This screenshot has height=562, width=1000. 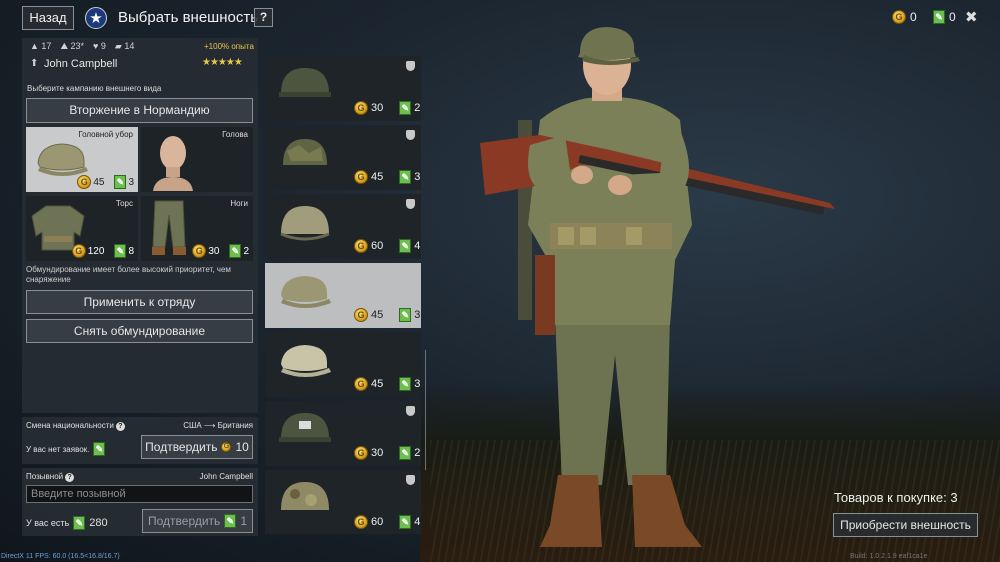 I want to click on slot-legs-price: G 30 ✎ 2, so click(x=220, y=251).